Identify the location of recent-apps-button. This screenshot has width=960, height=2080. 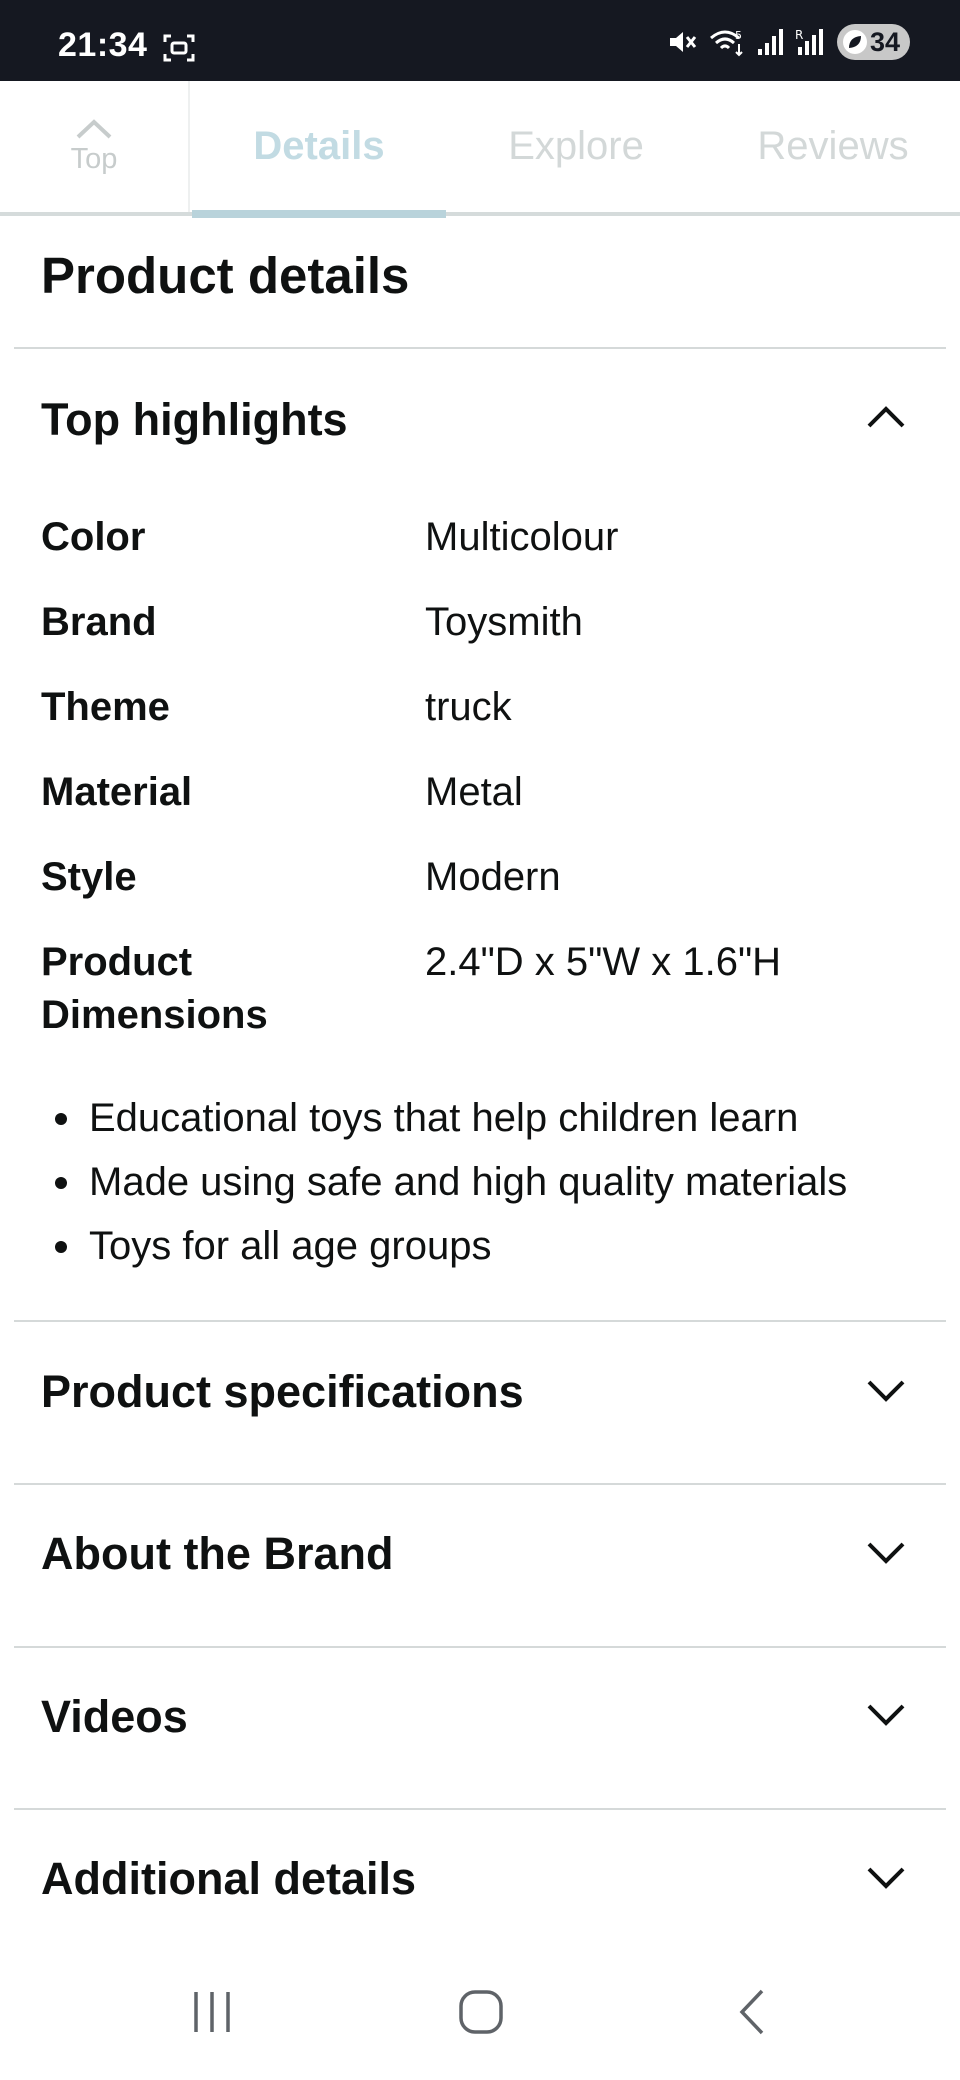
(212, 2014).